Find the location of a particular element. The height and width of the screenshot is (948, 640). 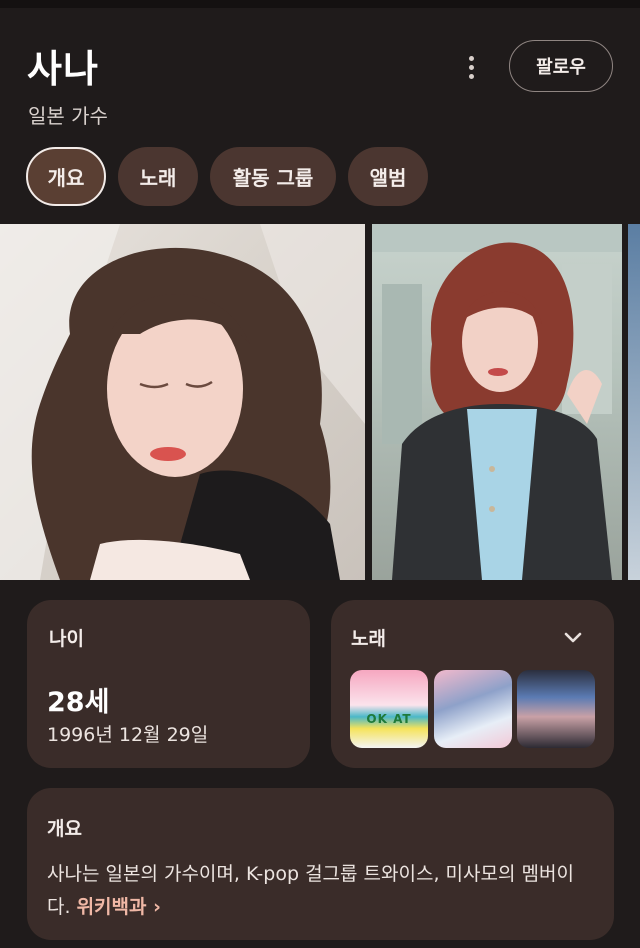

event-photo is located at coordinates (497, 402).